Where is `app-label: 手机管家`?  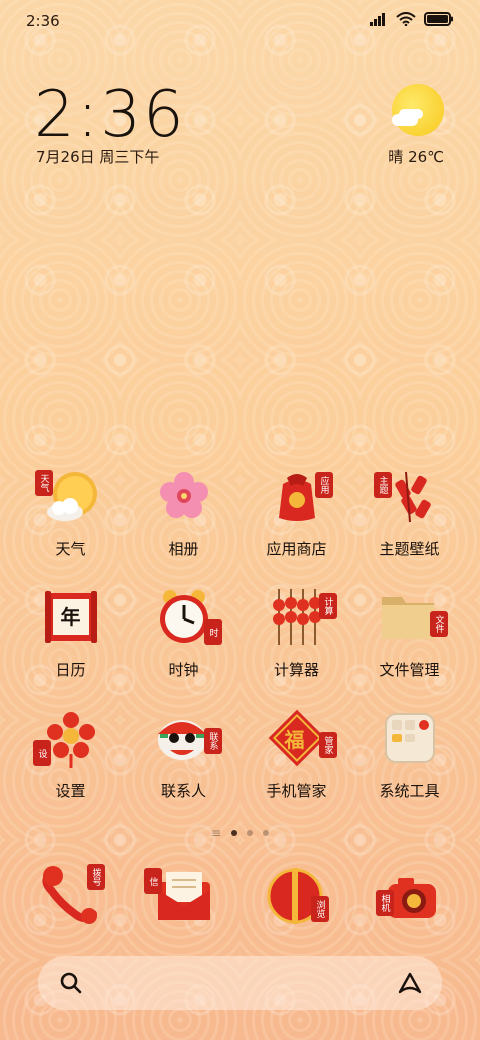 app-label: 手机管家 is located at coordinates (296, 791).